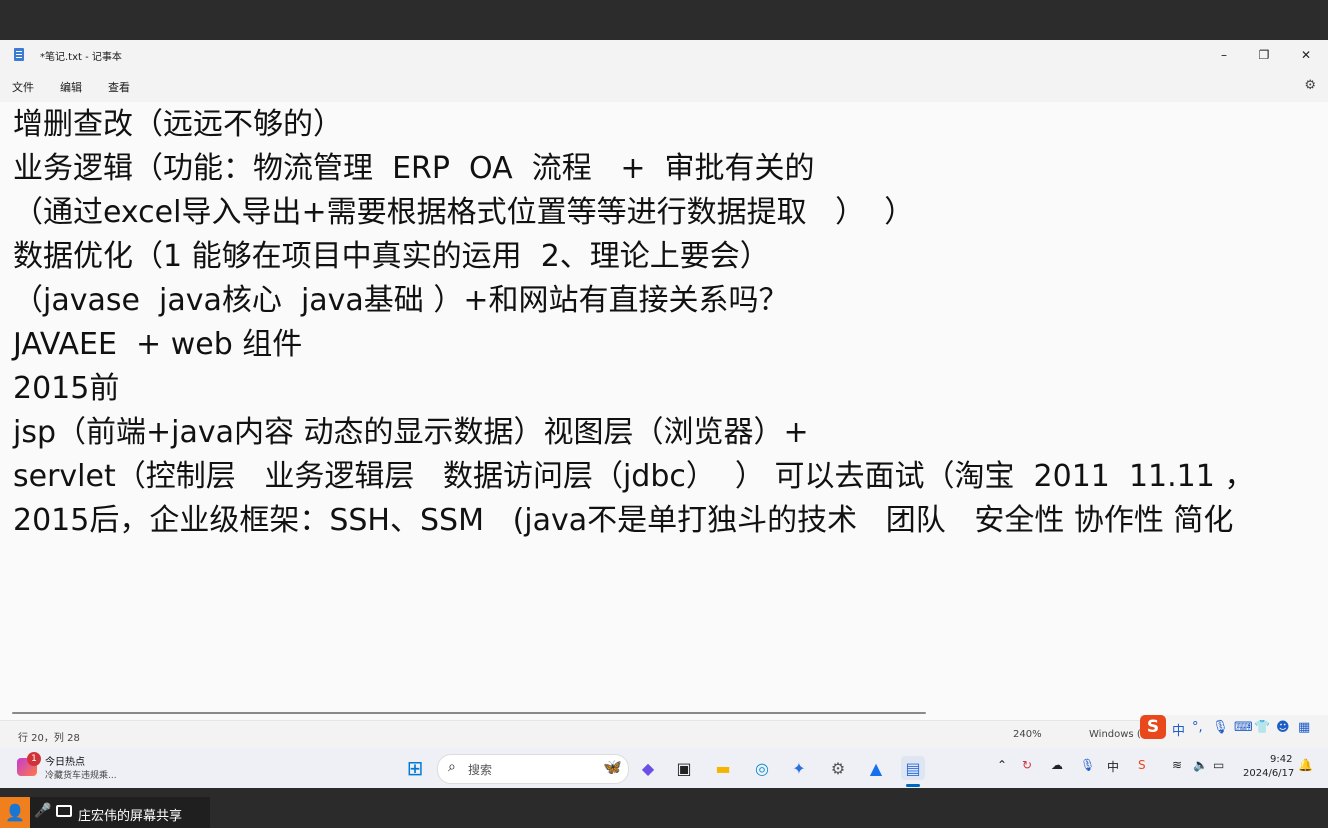 This screenshot has height=828, width=1328. What do you see at coordinates (1268, 773) in the screenshot?
I see `clock-date: 2024/6/17` at bounding box center [1268, 773].